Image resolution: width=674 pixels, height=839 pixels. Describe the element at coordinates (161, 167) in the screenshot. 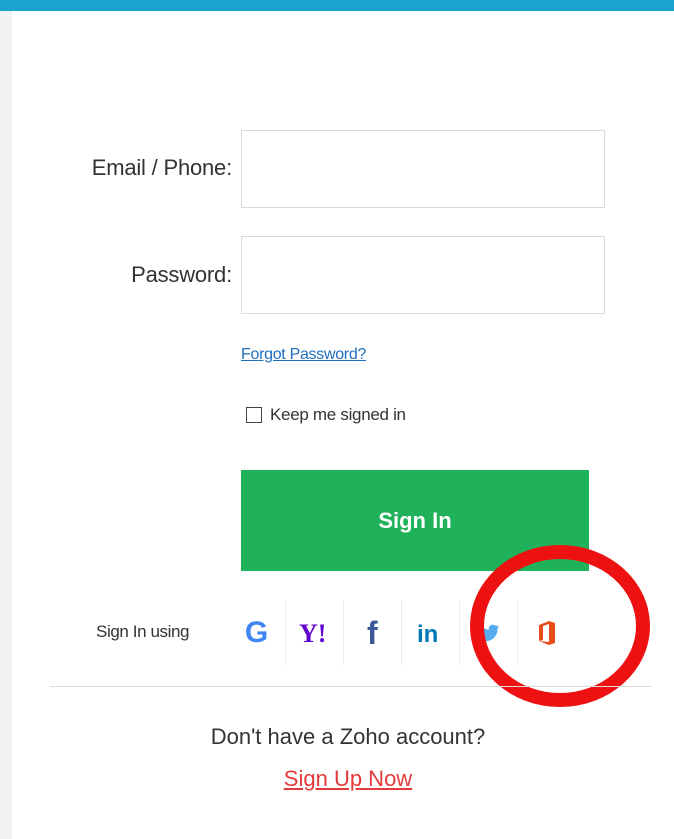

I see `email-label: Email / Phone:` at that location.